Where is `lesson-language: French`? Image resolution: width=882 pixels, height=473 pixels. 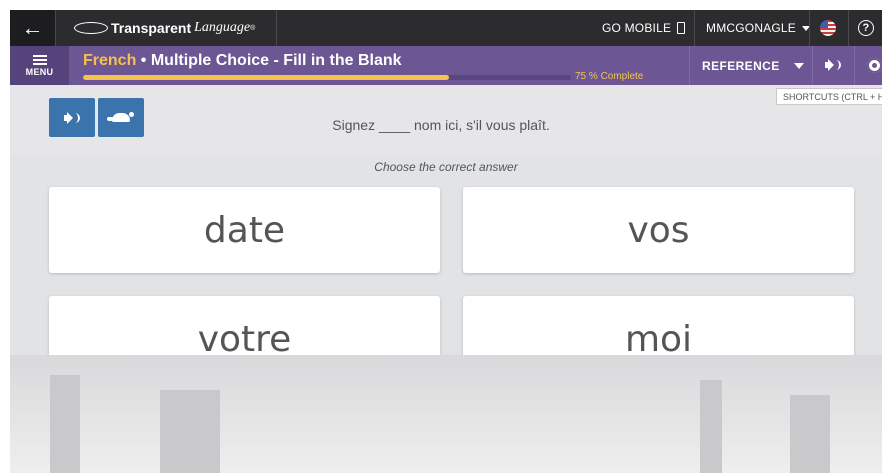
lesson-language: French is located at coordinates (110, 60).